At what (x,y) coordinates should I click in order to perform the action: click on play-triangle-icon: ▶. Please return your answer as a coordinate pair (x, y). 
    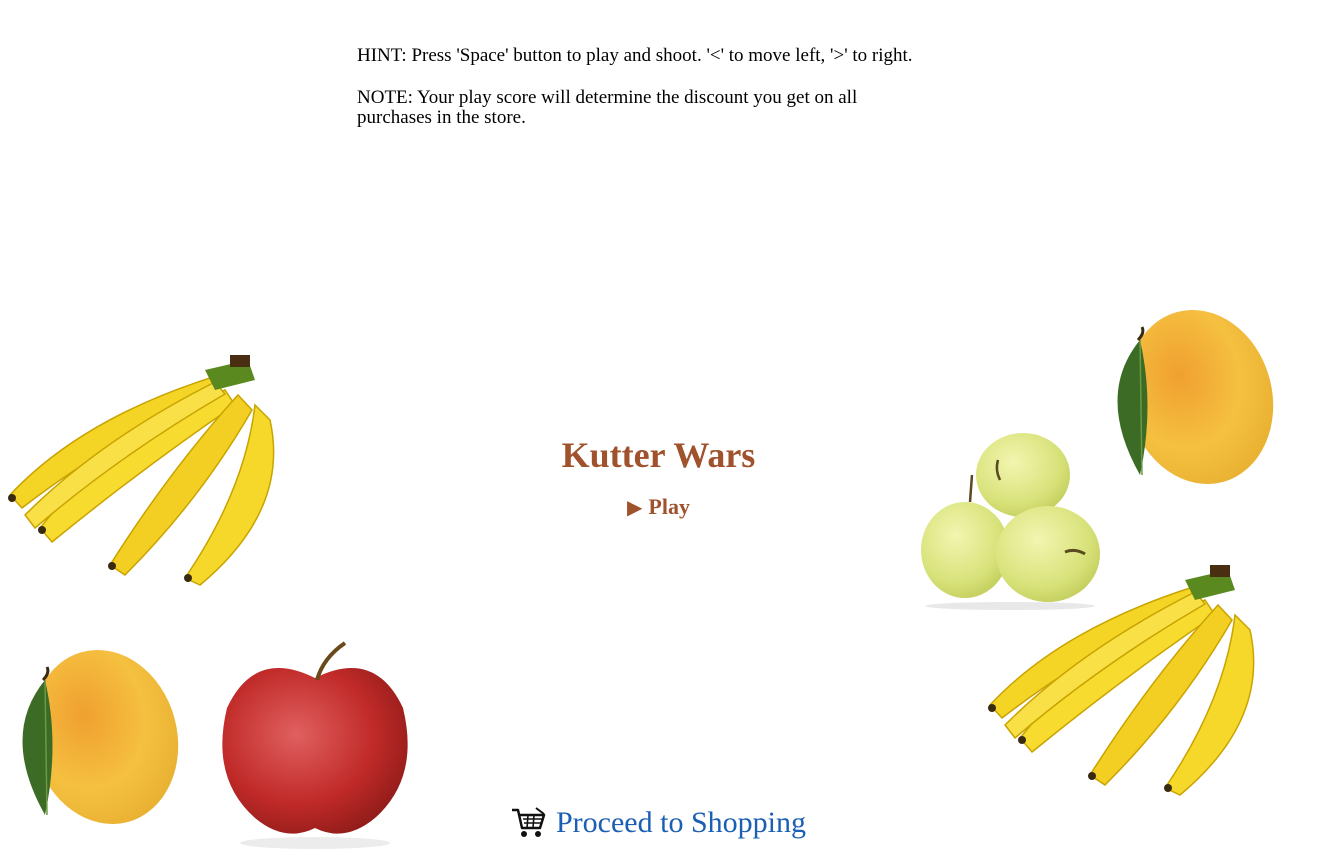
    Looking at the image, I should click on (635, 508).